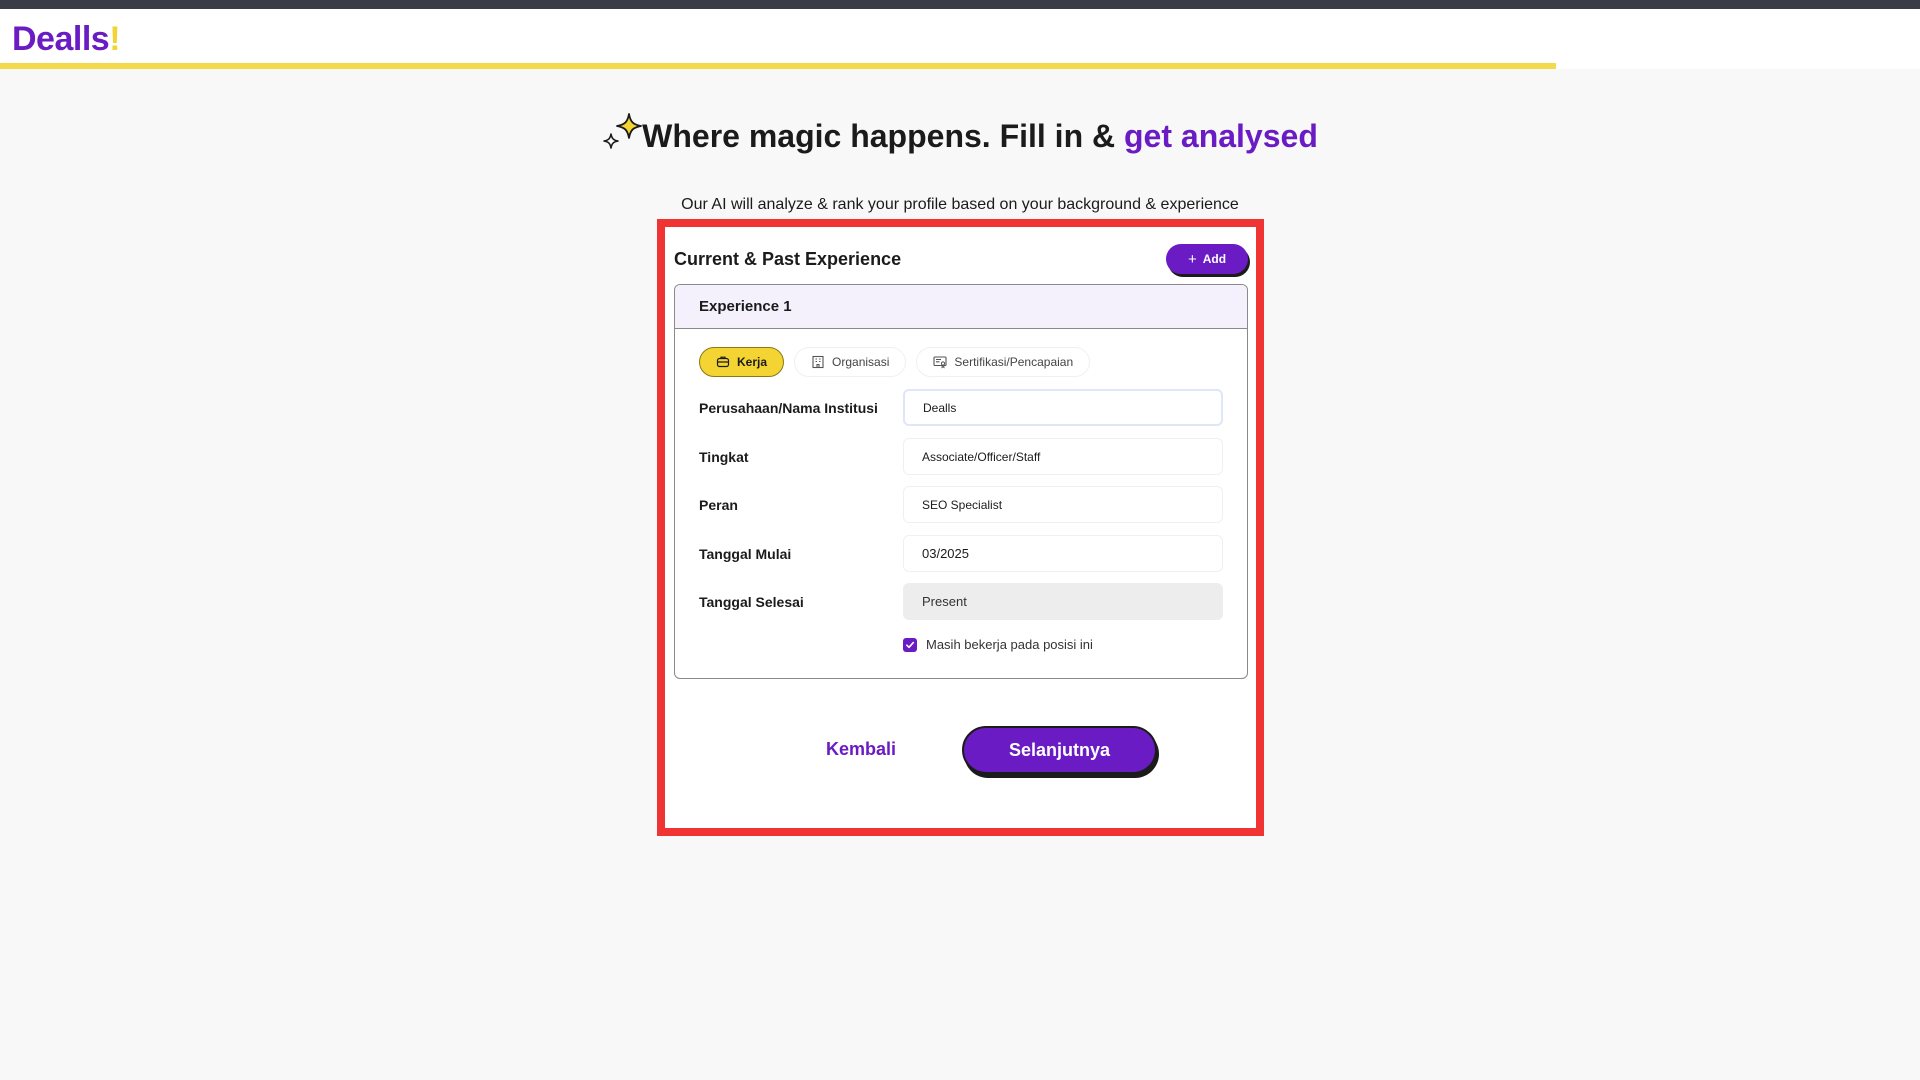 This screenshot has height=1080, width=1920. Describe the element at coordinates (961, 261) in the screenshot. I see `experience-section-header: Current & Past Experience + Add` at that location.